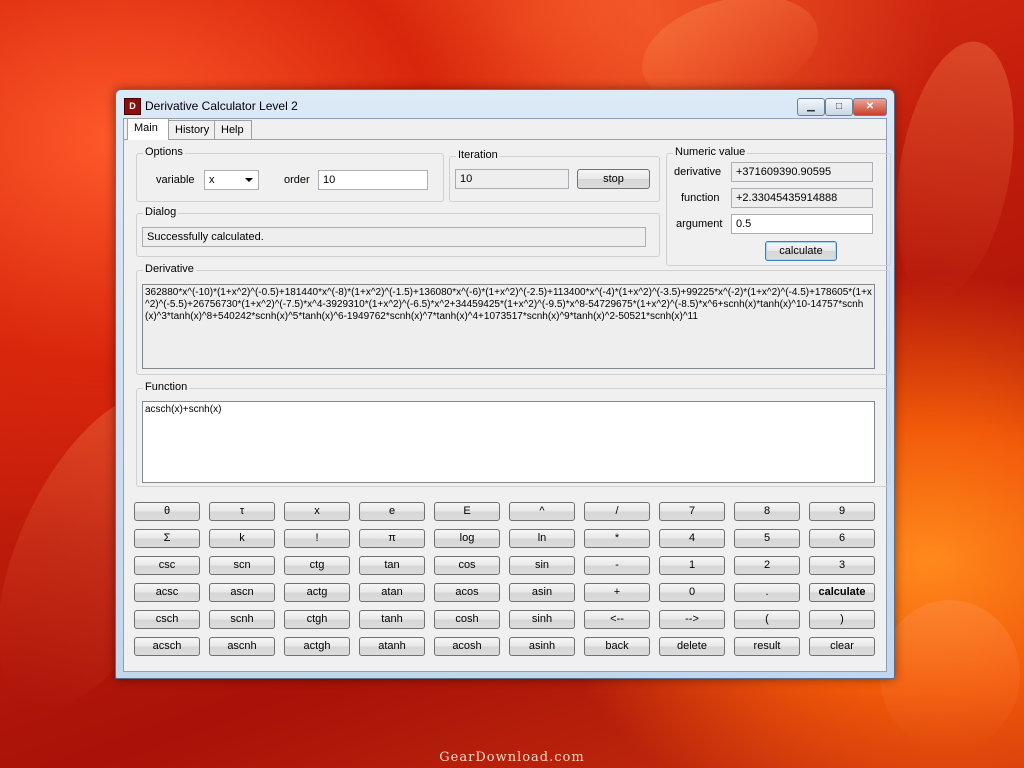 This screenshot has height=768, width=1024. What do you see at coordinates (392, 511) in the screenshot?
I see `key-0-3-button: e` at bounding box center [392, 511].